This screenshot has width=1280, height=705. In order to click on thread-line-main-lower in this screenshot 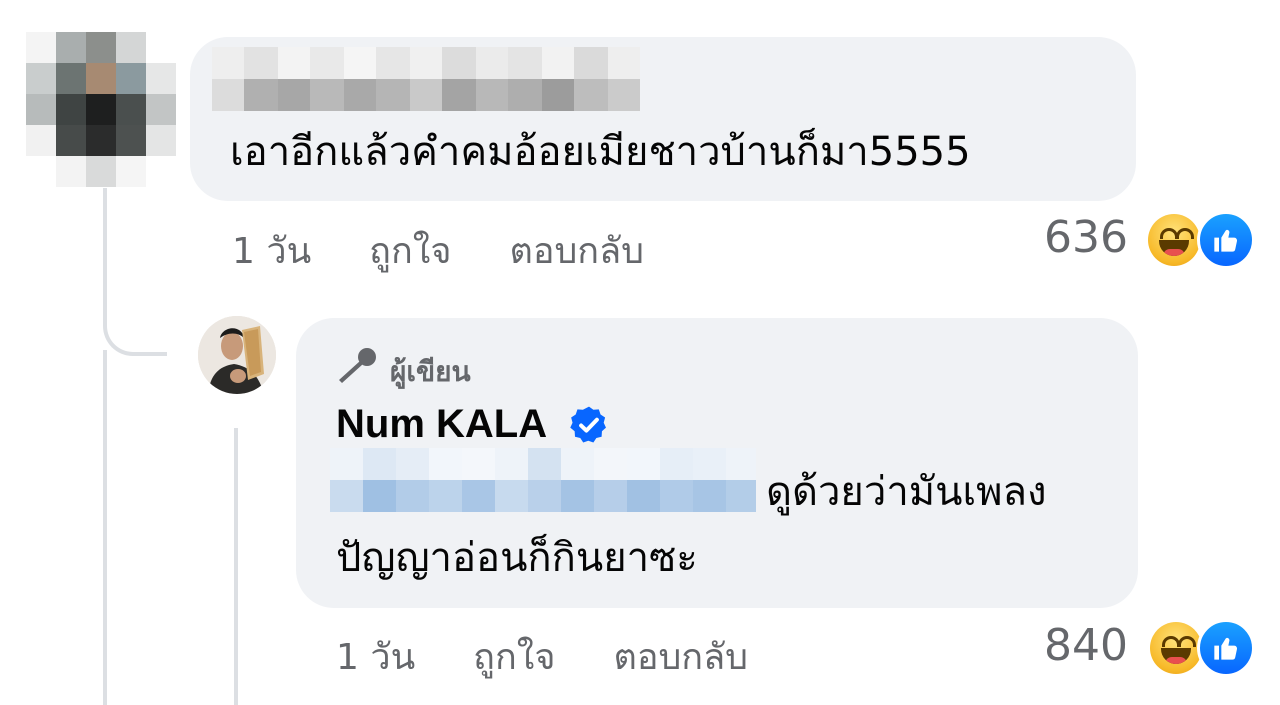, I will do `click(105, 527)`.